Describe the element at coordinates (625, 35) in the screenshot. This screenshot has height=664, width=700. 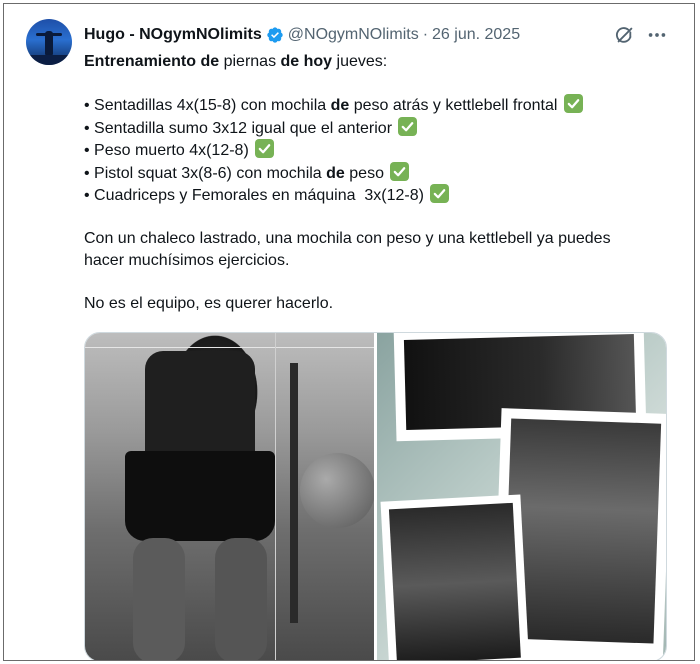
I see `grok-icon` at that location.